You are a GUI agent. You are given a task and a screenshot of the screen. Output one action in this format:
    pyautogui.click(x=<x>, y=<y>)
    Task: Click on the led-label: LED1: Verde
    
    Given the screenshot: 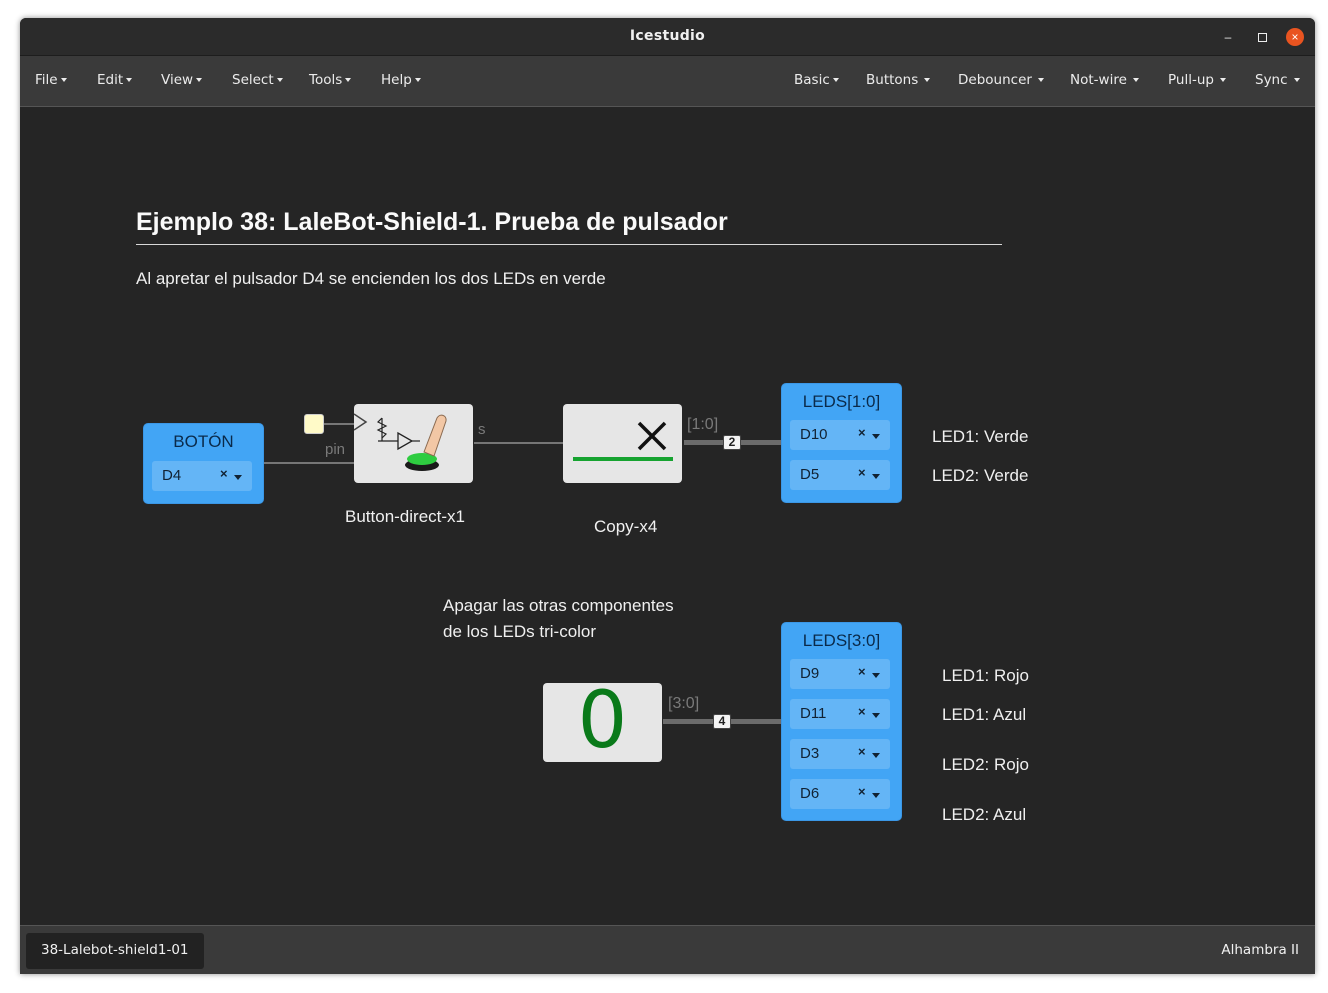 What is the action you would take?
    pyautogui.click(x=980, y=436)
    